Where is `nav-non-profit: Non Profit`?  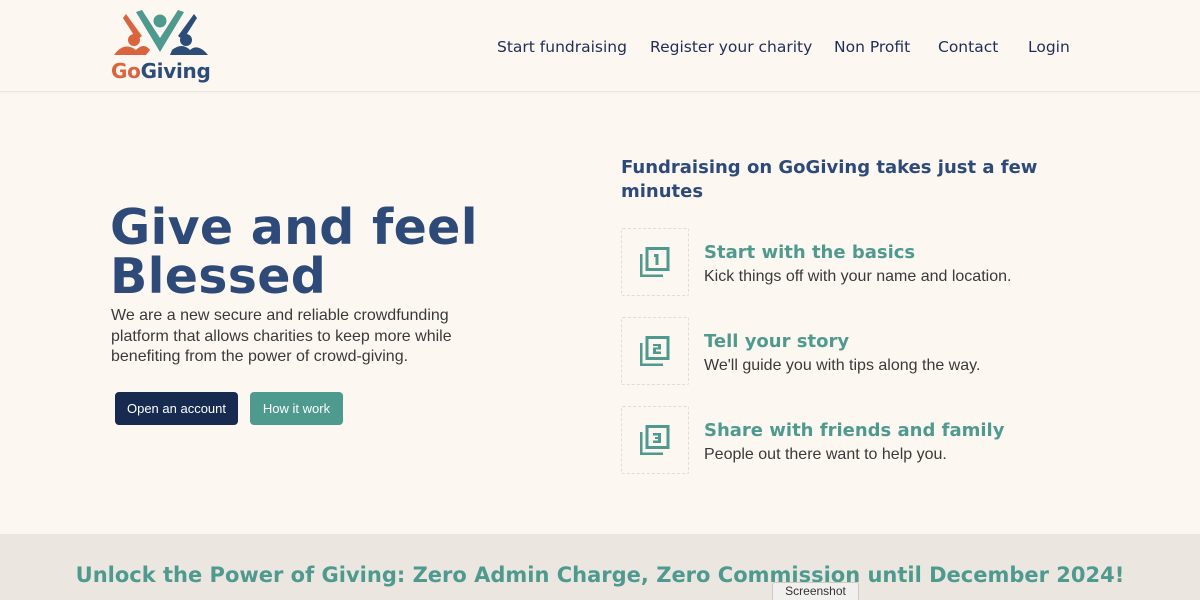
nav-non-profit: Non Profit is located at coordinates (872, 47).